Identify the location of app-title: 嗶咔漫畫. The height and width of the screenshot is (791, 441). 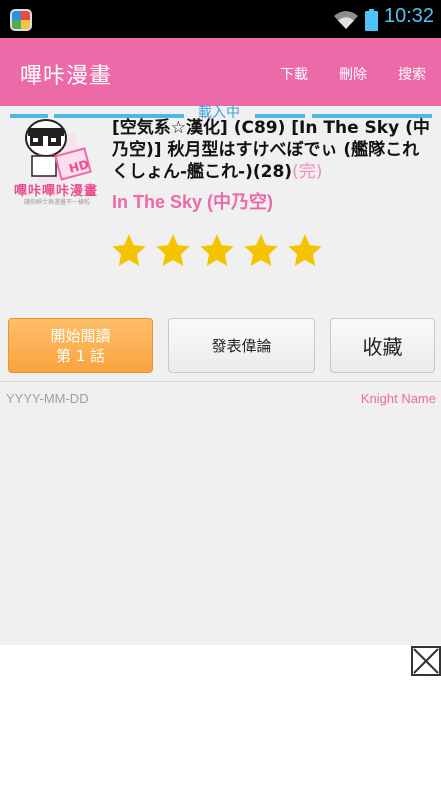
(66, 76).